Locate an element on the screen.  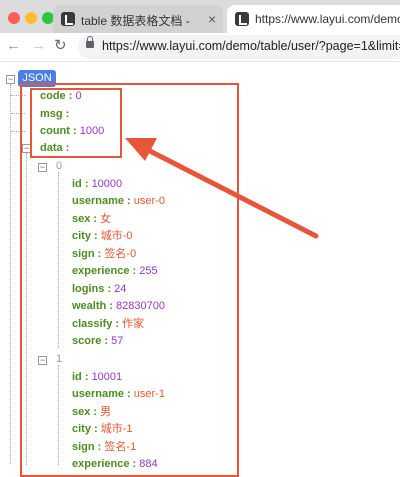
close-window-button is located at coordinates (14, 18).